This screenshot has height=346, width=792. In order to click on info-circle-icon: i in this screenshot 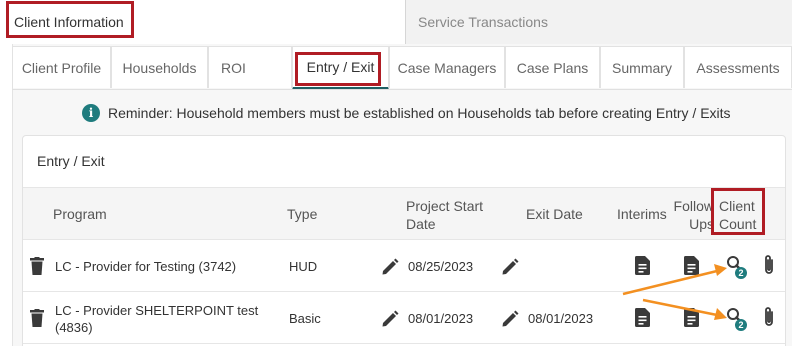, I will do `click(91, 113)`.